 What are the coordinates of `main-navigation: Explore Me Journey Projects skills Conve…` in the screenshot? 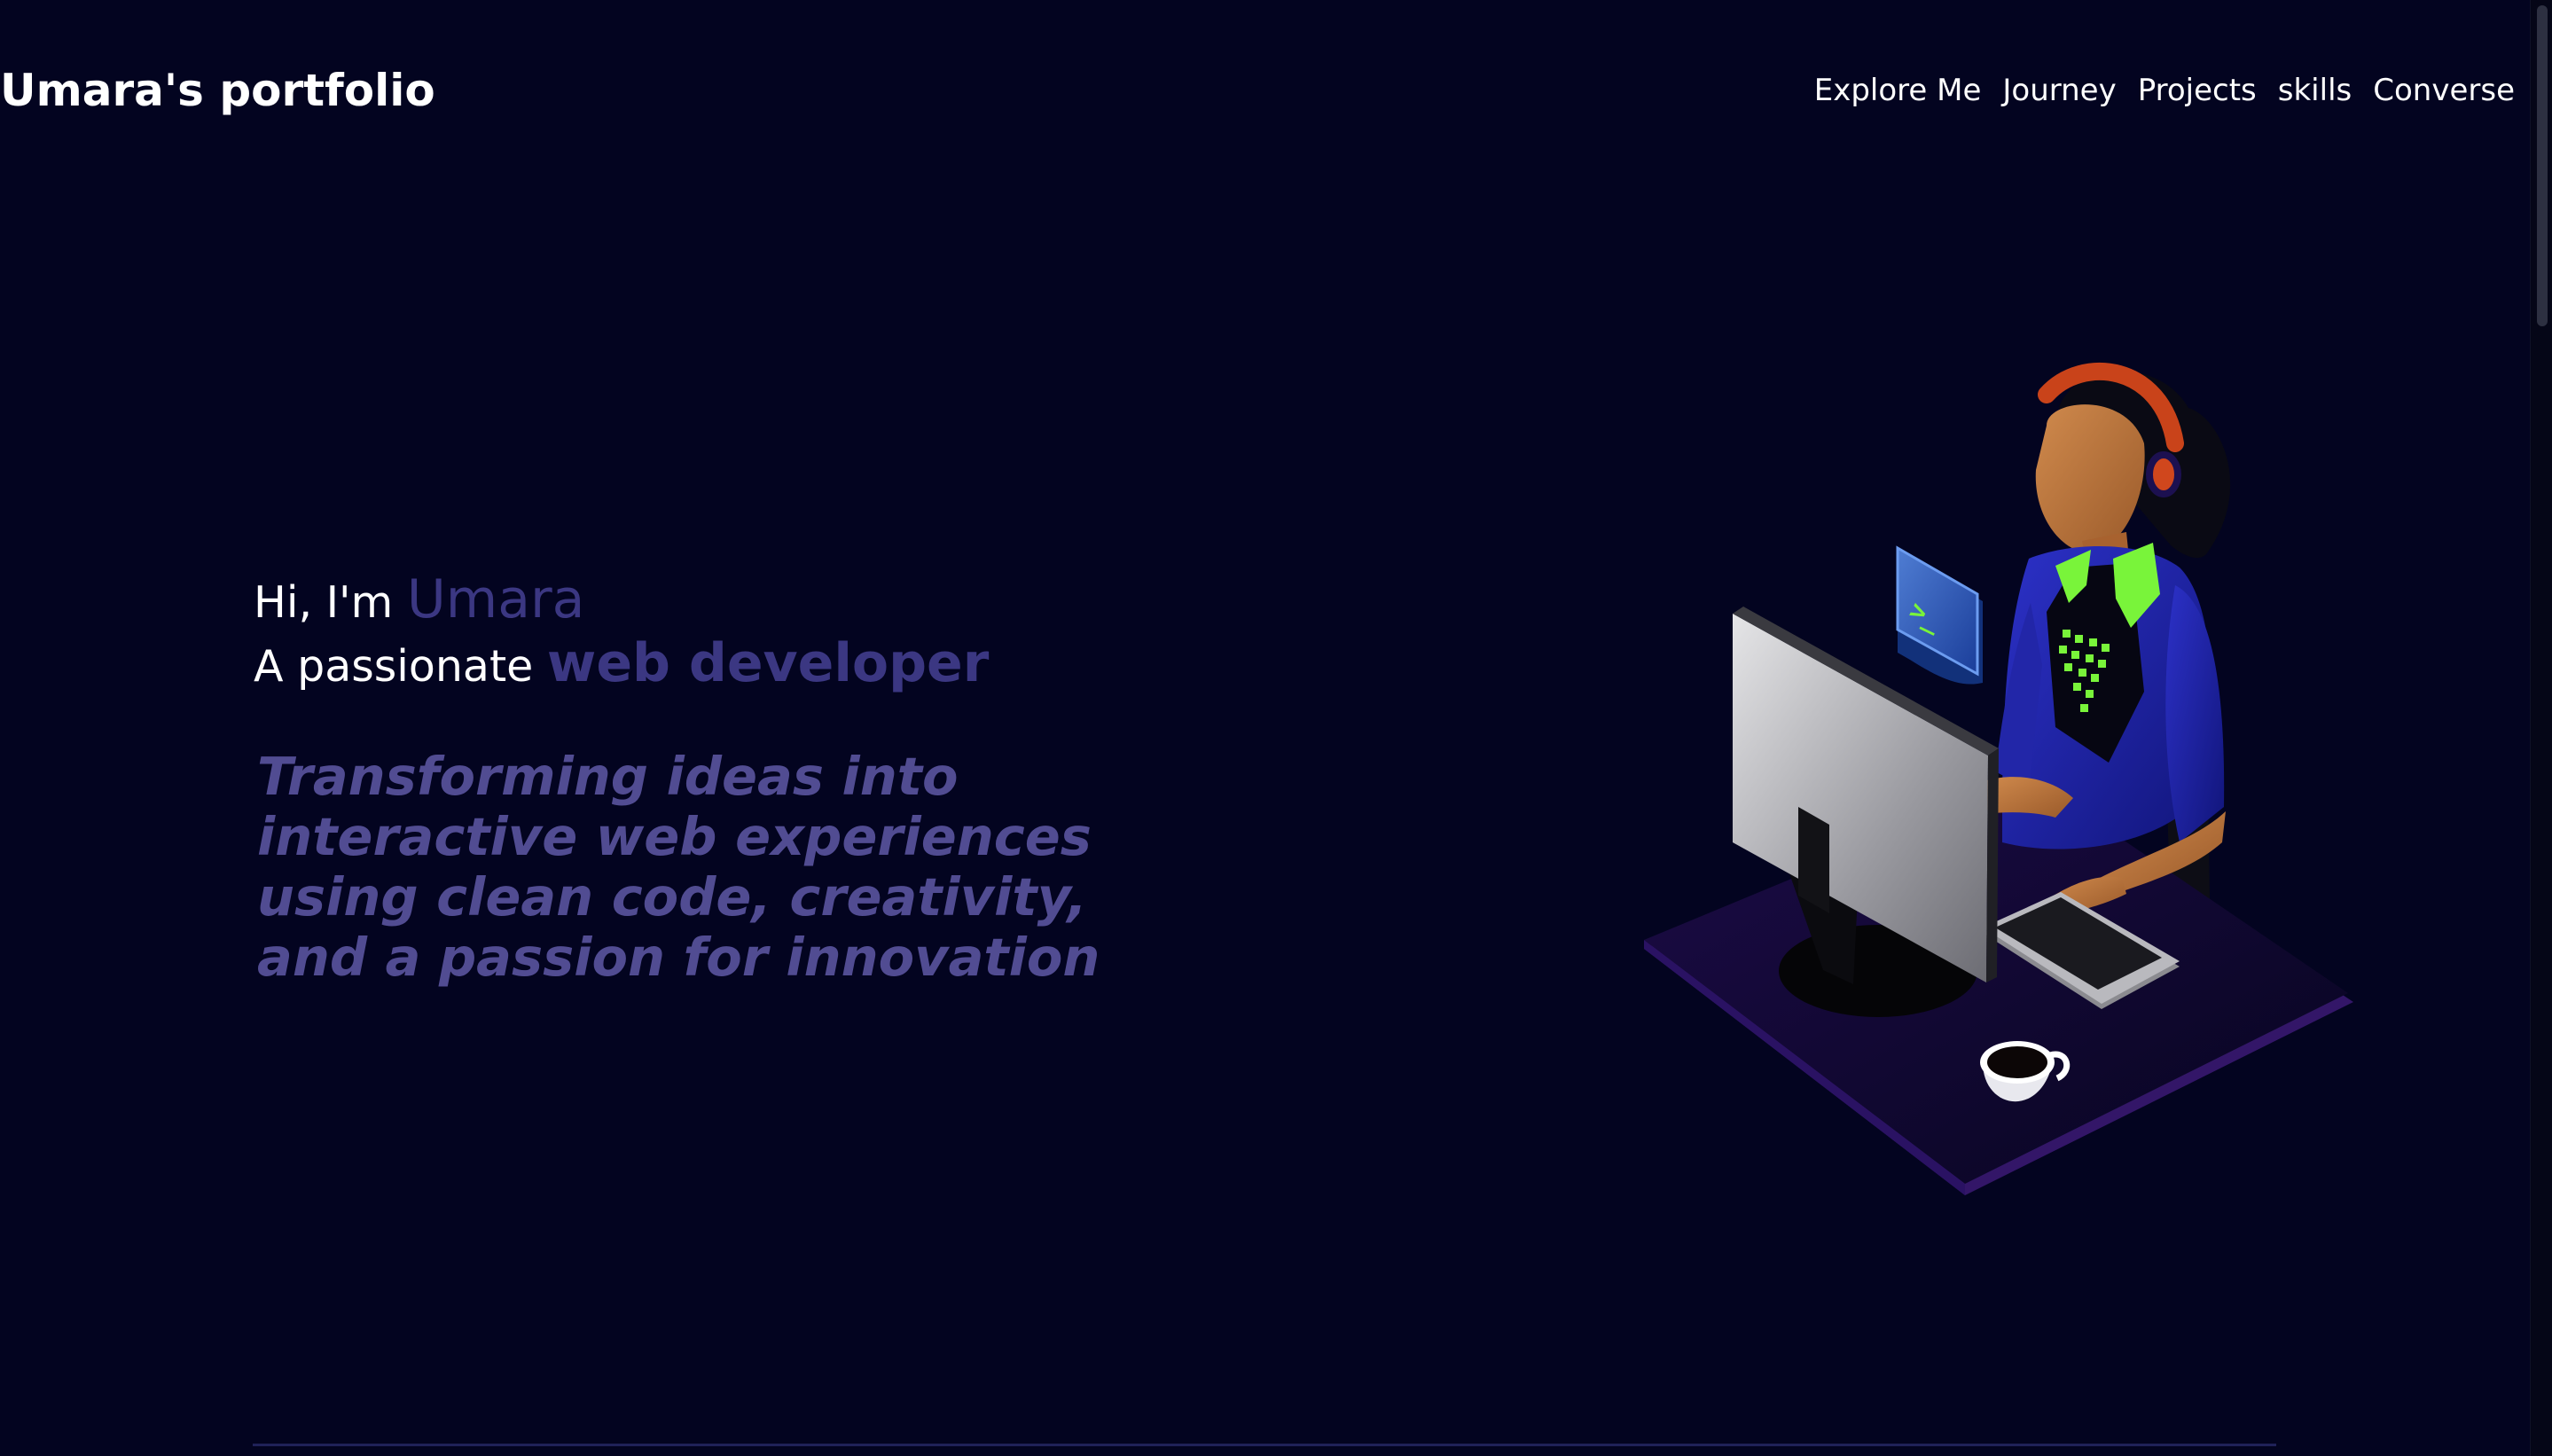 It's located at (2164, 90).